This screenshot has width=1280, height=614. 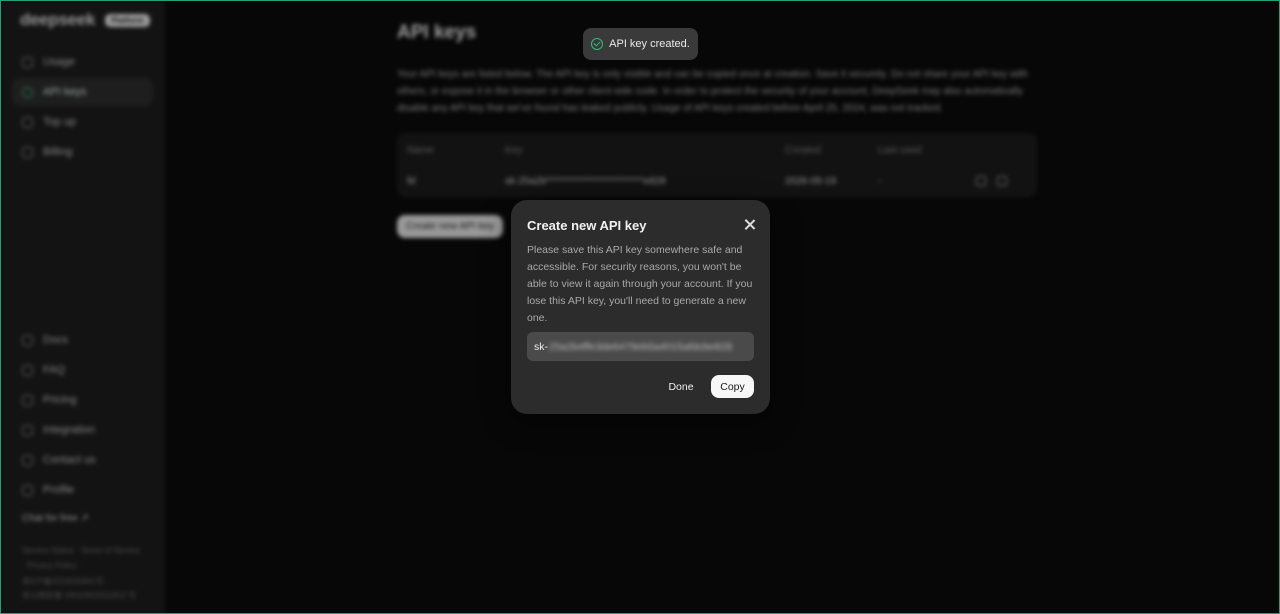 I want to click on api-key-field: sk- 25a2b4ffe3de6479eb5a4015afdcbe828, so click(x=640, y=346).